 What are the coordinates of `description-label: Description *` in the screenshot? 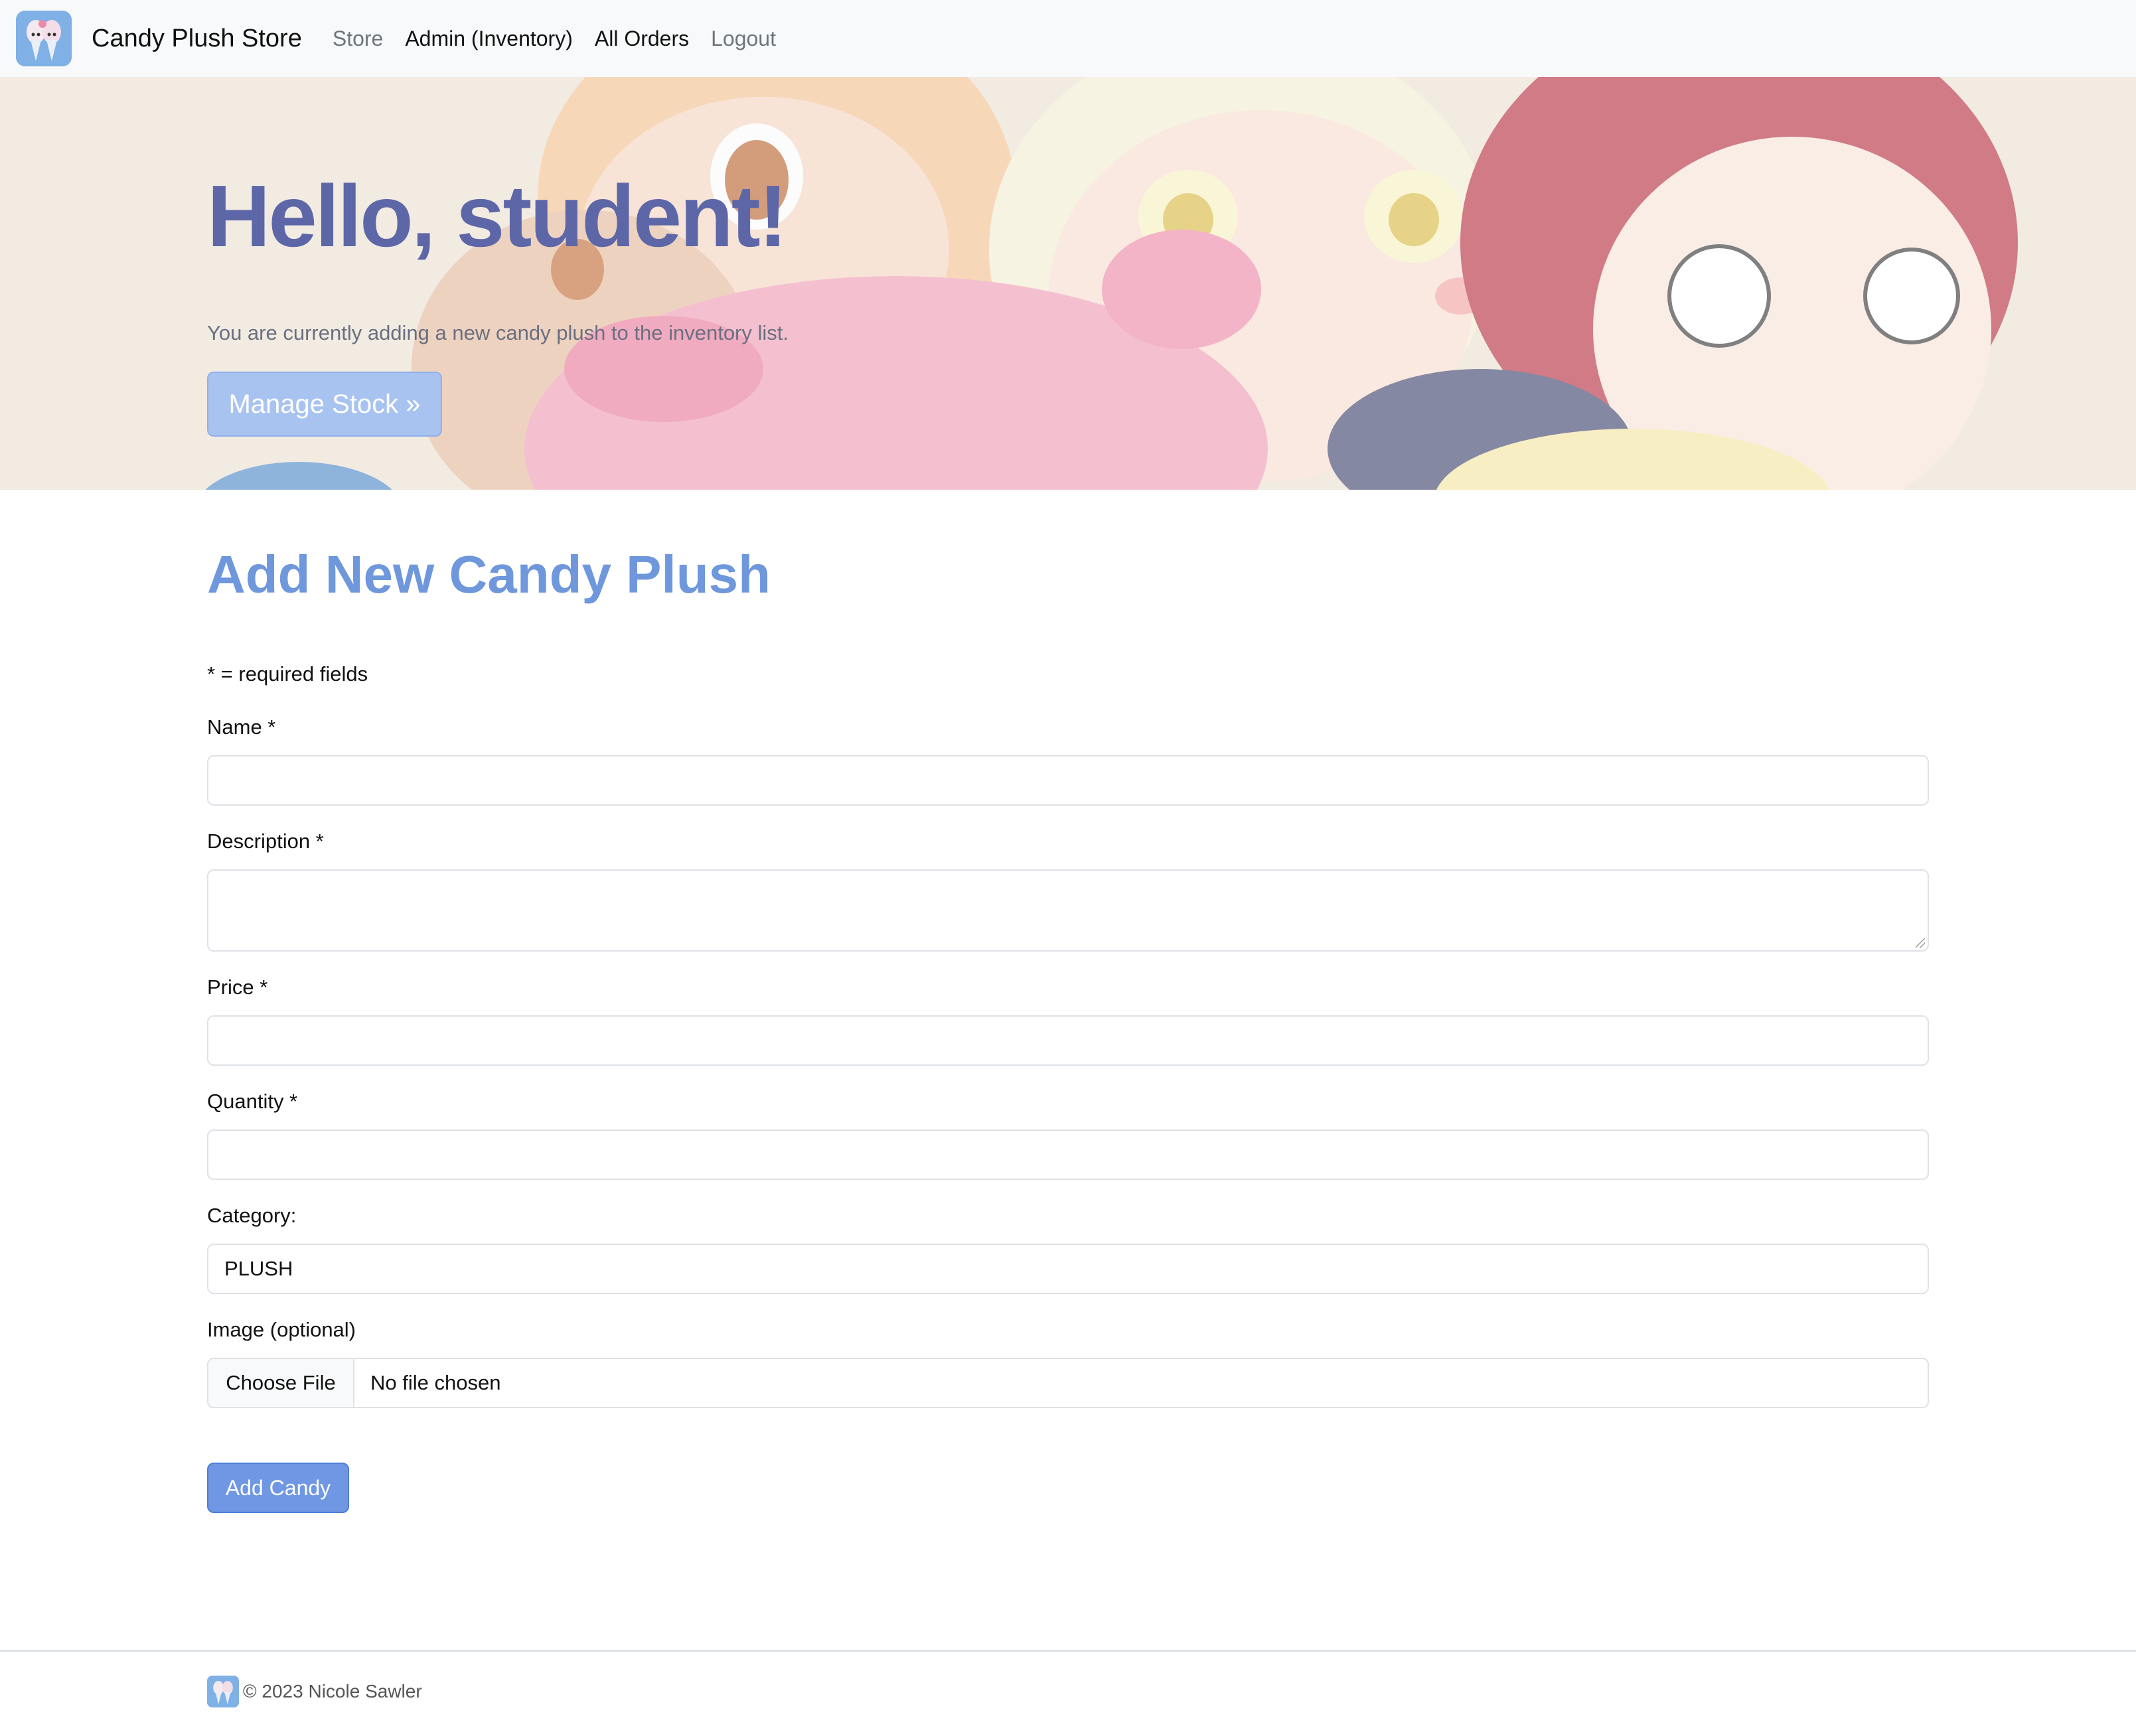 It's located at (265, 842).